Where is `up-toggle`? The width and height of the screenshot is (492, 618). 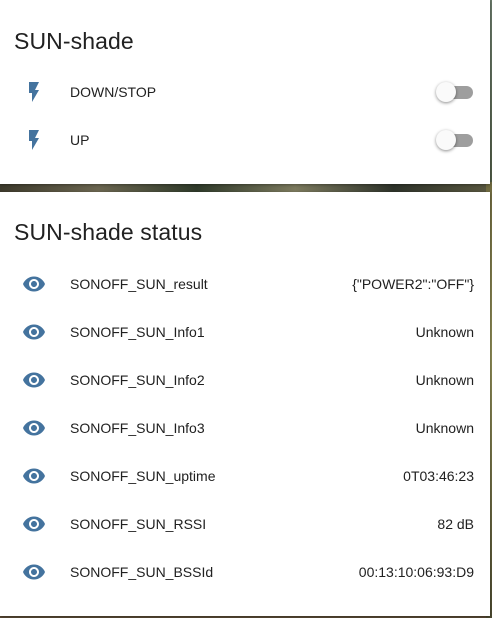
up-toggle is located at coordinates (456, 140).